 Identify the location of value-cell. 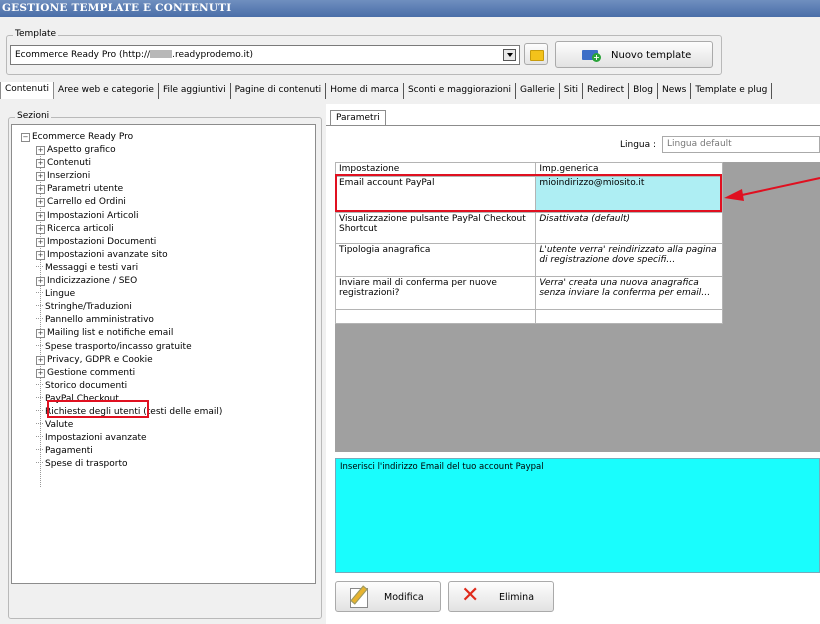
(629, 316).